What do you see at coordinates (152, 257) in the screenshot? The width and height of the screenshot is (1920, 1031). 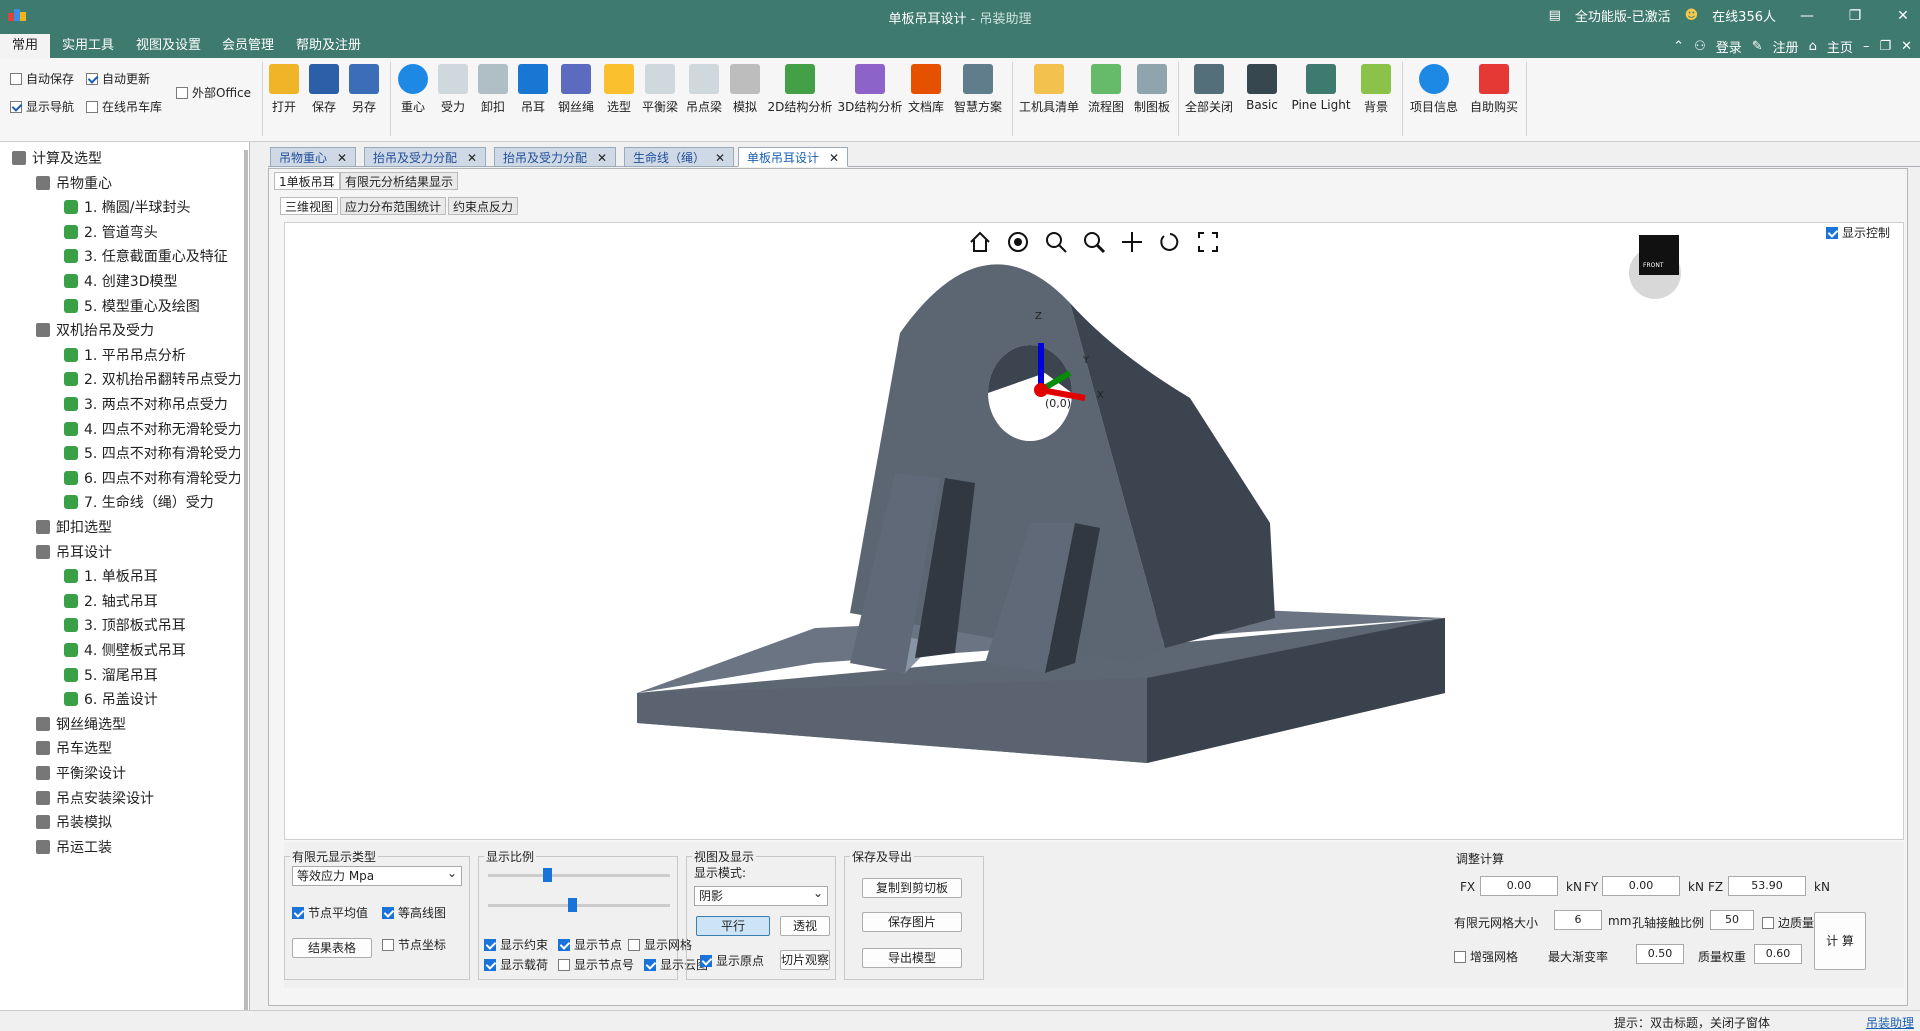 I see `tree-item: 3. 任意截面重心及特征` at bounding box center [152, 257].